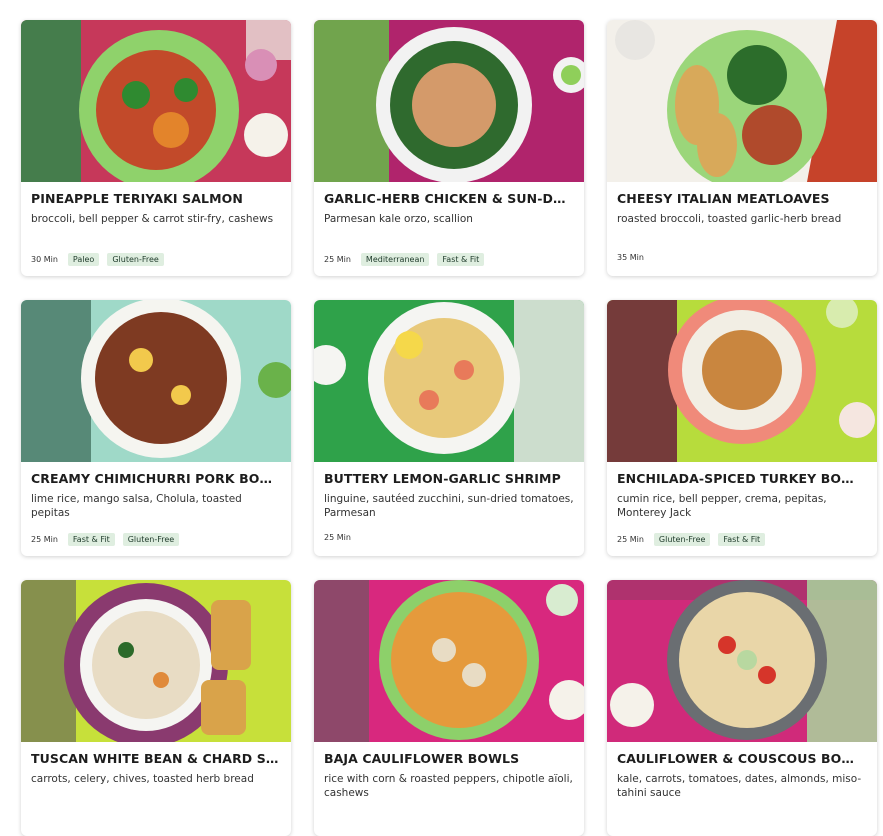  Describe the element at coordinates (44, 259) in the screenshot. I see `cook-time: 30 Min` at that location.